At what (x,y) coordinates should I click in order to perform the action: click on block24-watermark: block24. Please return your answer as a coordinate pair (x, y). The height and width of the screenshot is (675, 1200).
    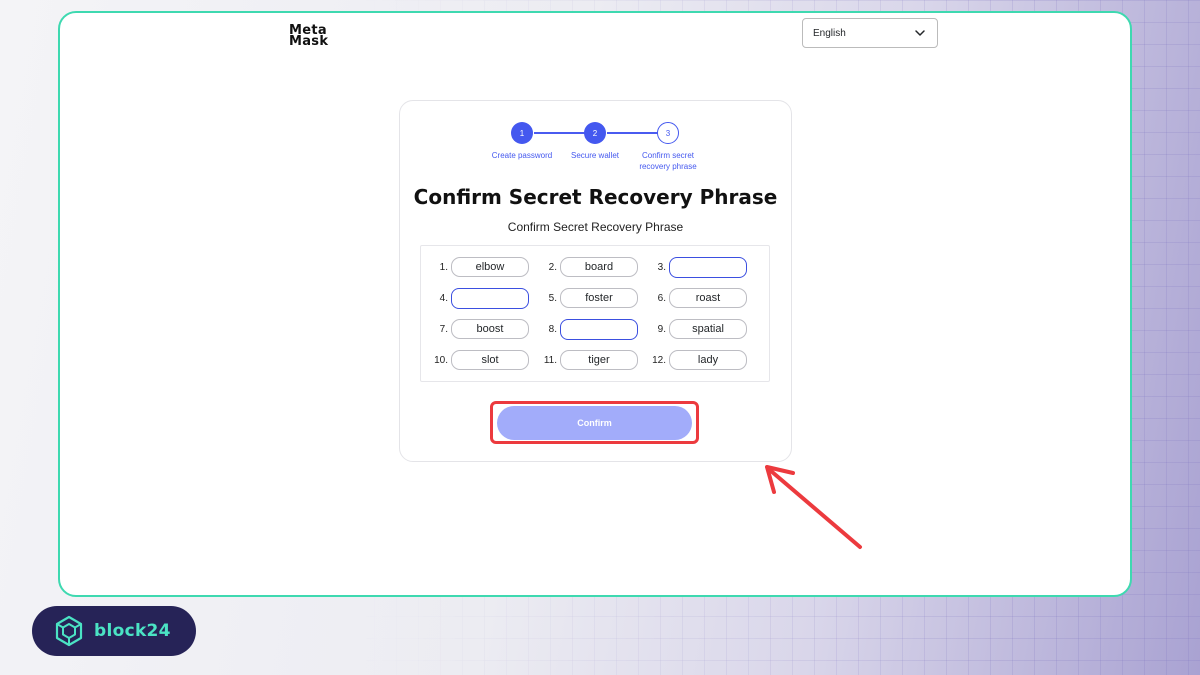
    Looking at the image, I should click on (114, 631).